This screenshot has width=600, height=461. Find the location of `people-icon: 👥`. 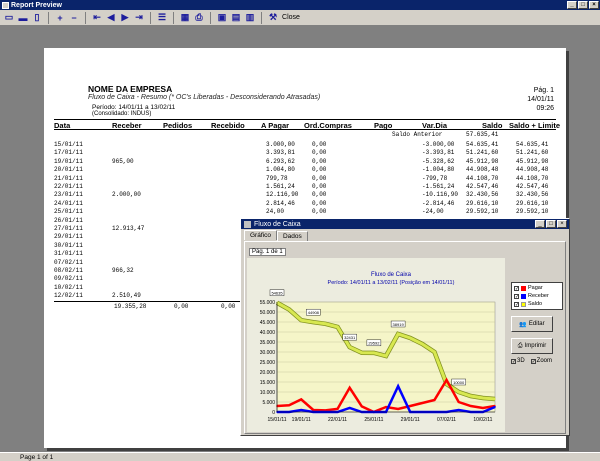

people-icon: 👥 is located at coordinates (523, 324).